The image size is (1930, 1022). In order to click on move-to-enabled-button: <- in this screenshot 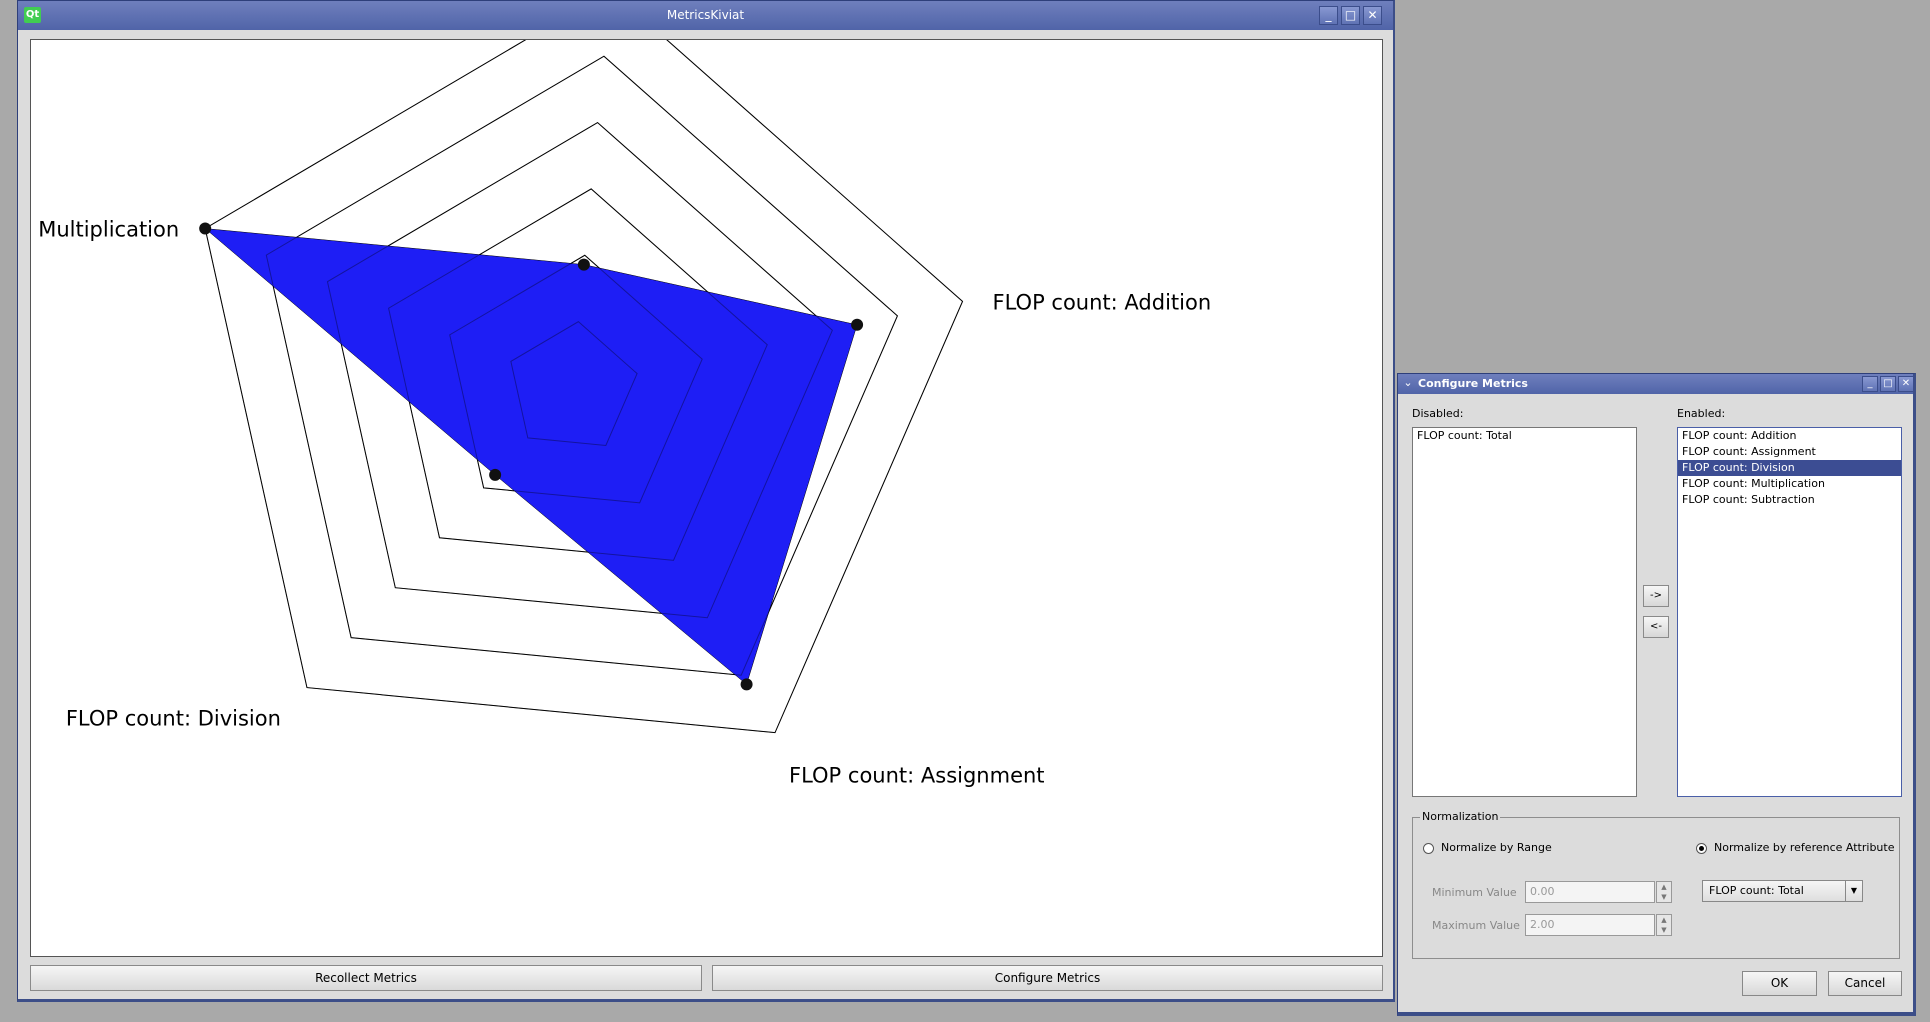, I will do `click(1656, 627)`.